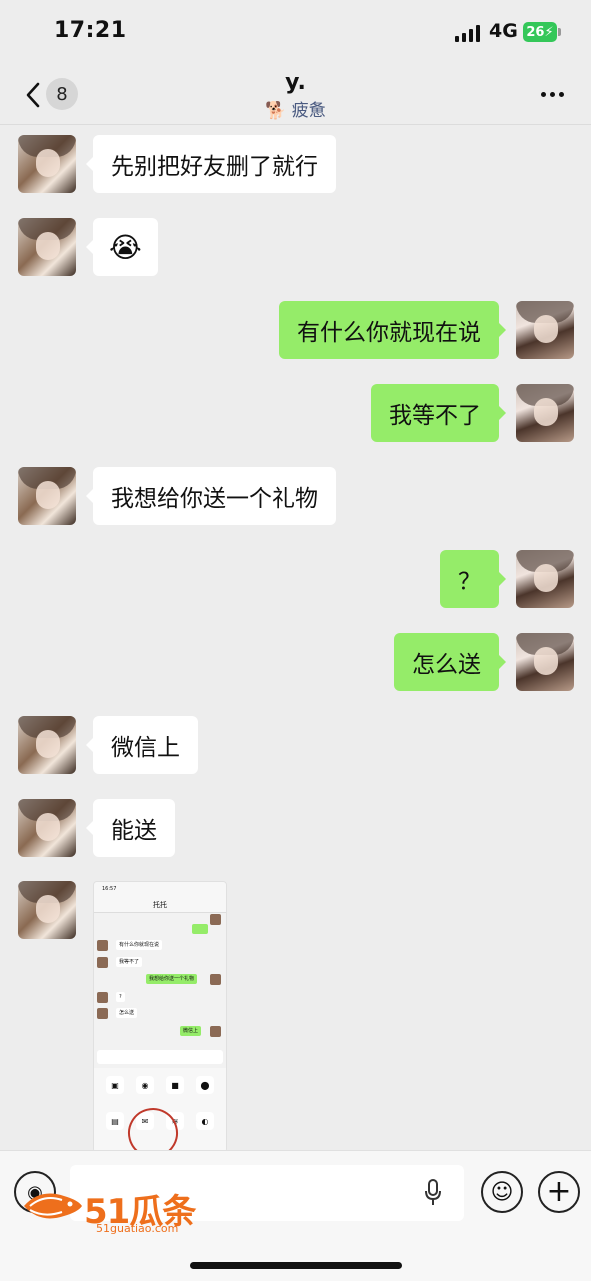 The image size is (591, 1281). I want to click on dog-icon: 🐕, so click(276, 111).